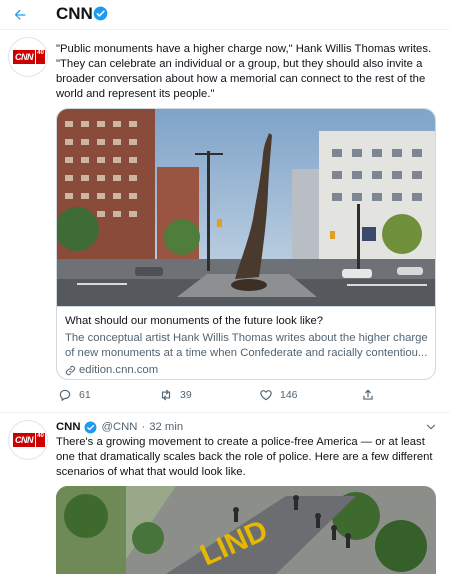  Describe the element at coordinates (175, 395) in the screenshot. I see `retweet-button: 39` at that location.